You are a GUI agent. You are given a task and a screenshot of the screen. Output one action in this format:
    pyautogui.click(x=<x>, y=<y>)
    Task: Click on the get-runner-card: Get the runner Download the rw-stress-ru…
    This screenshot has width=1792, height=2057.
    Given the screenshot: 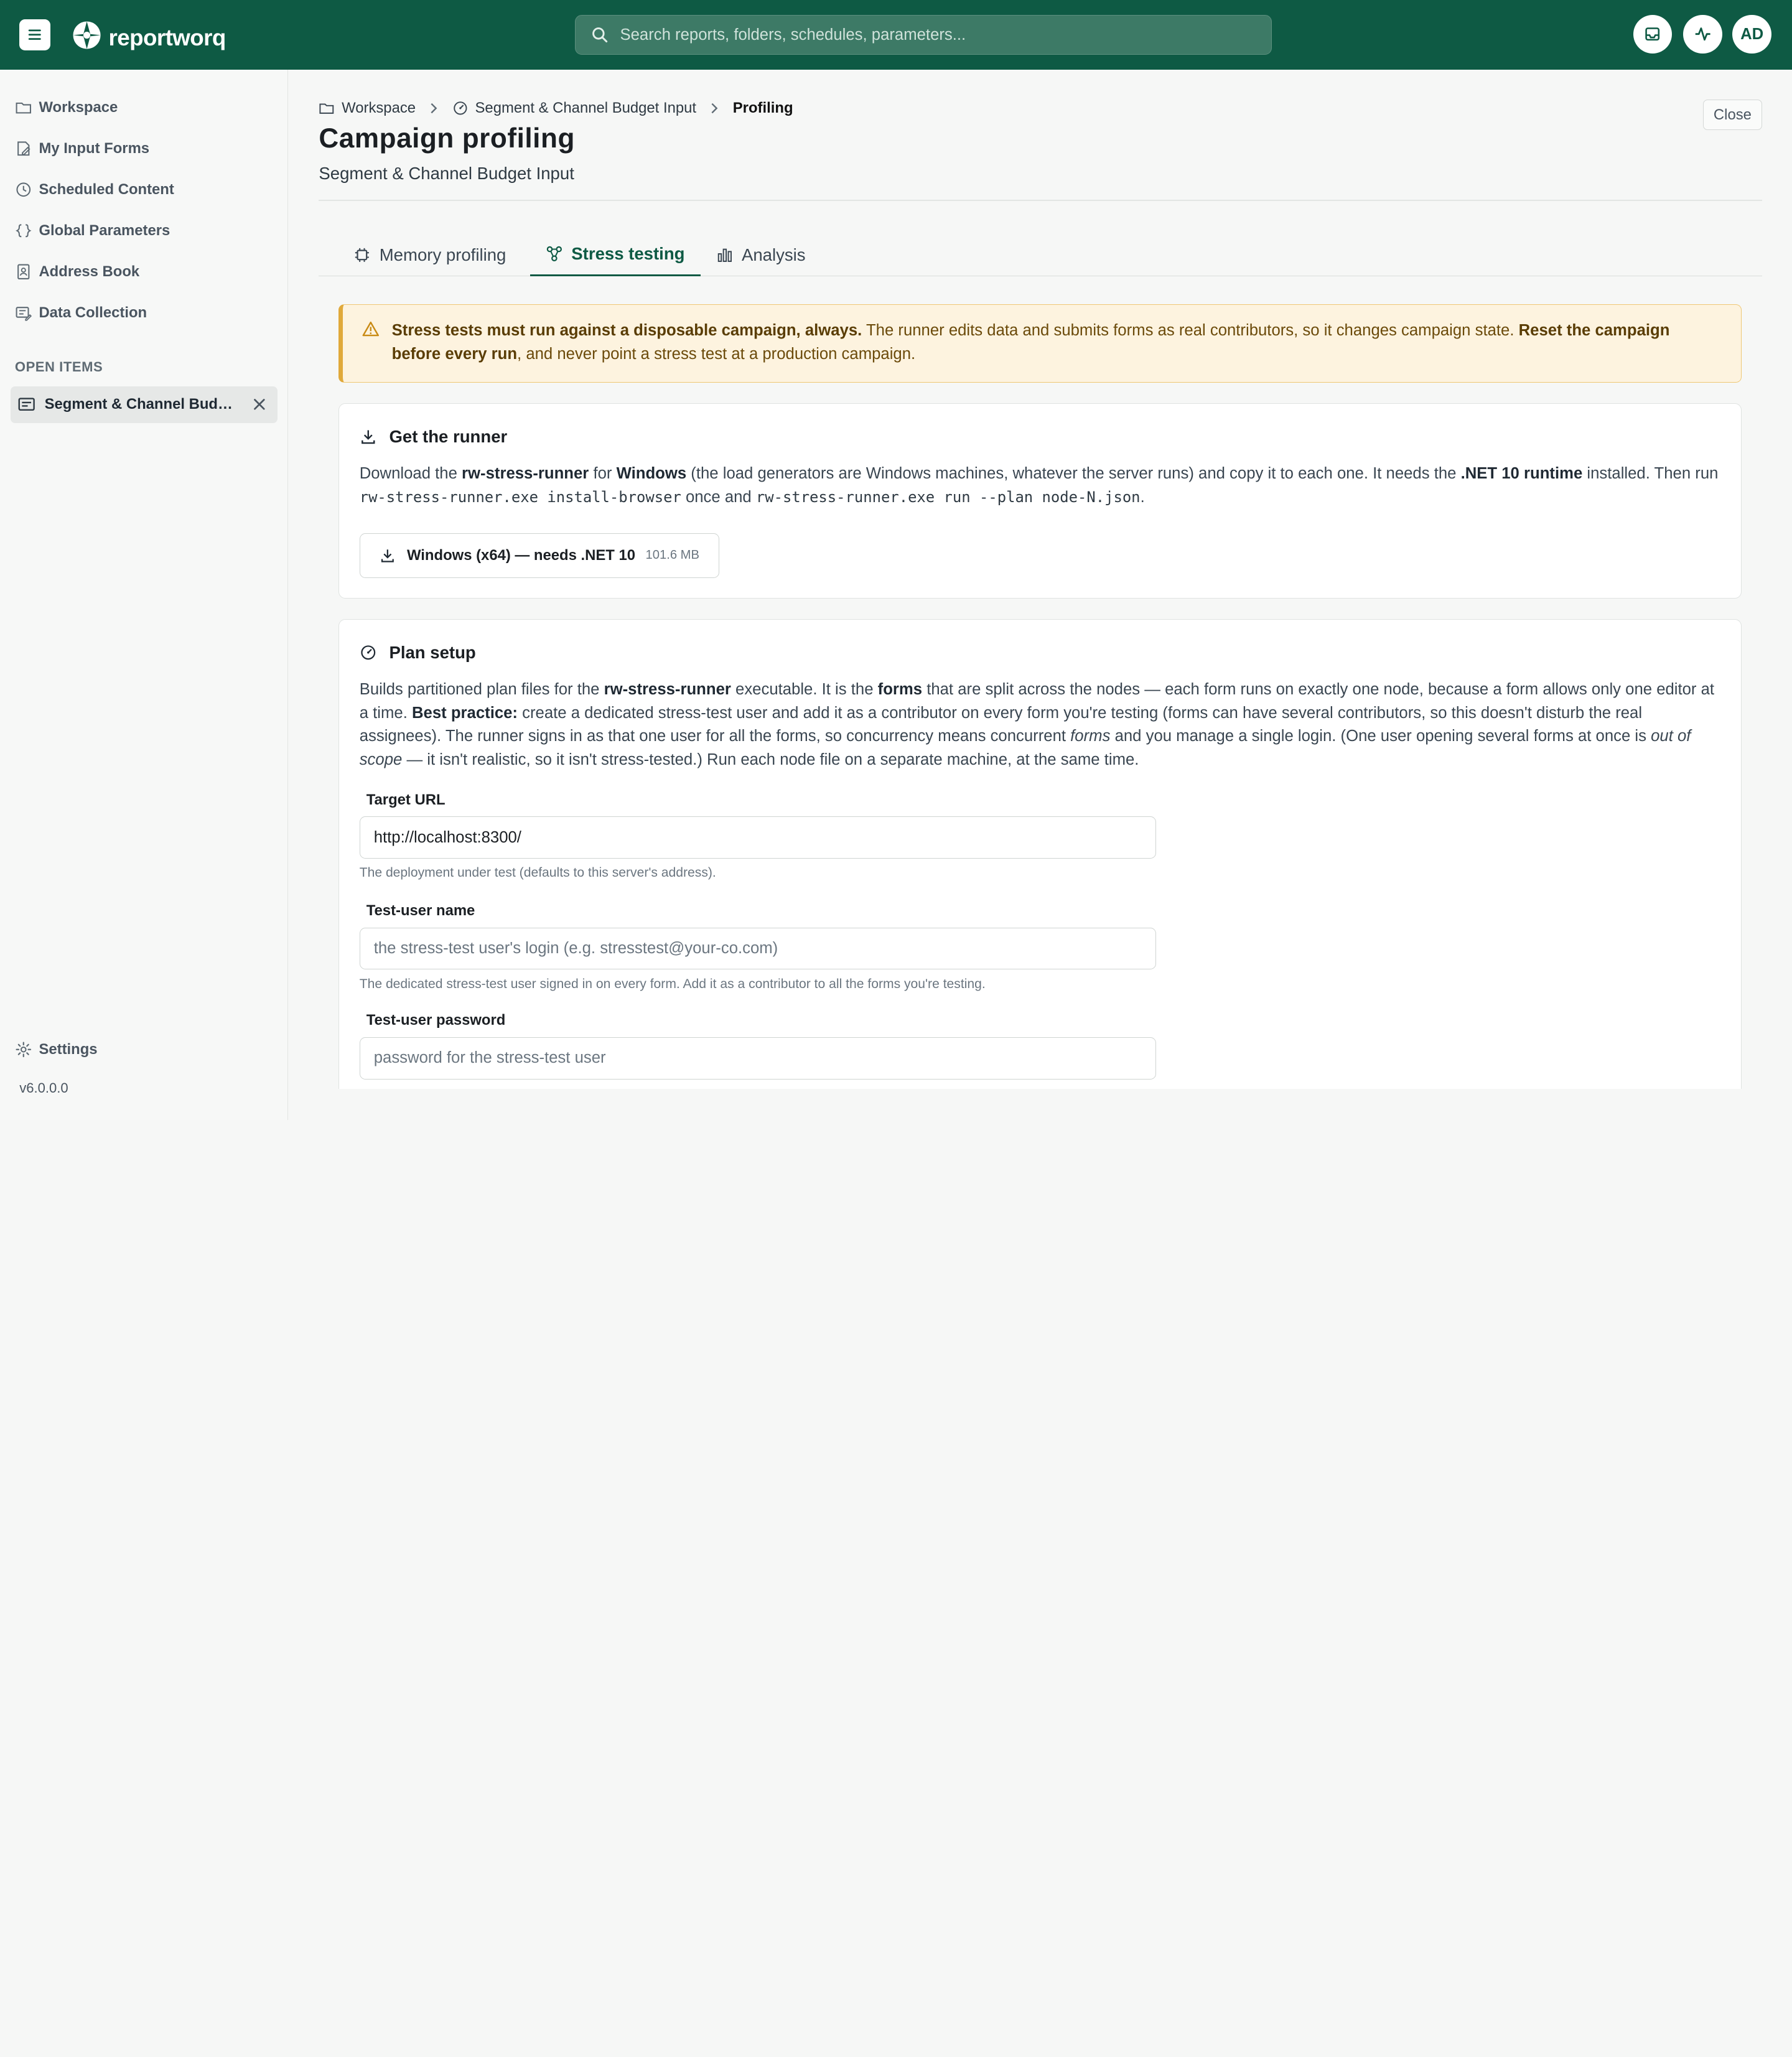 What is the action you would take?
    pyautogui.click(x=1040, y=501)
    